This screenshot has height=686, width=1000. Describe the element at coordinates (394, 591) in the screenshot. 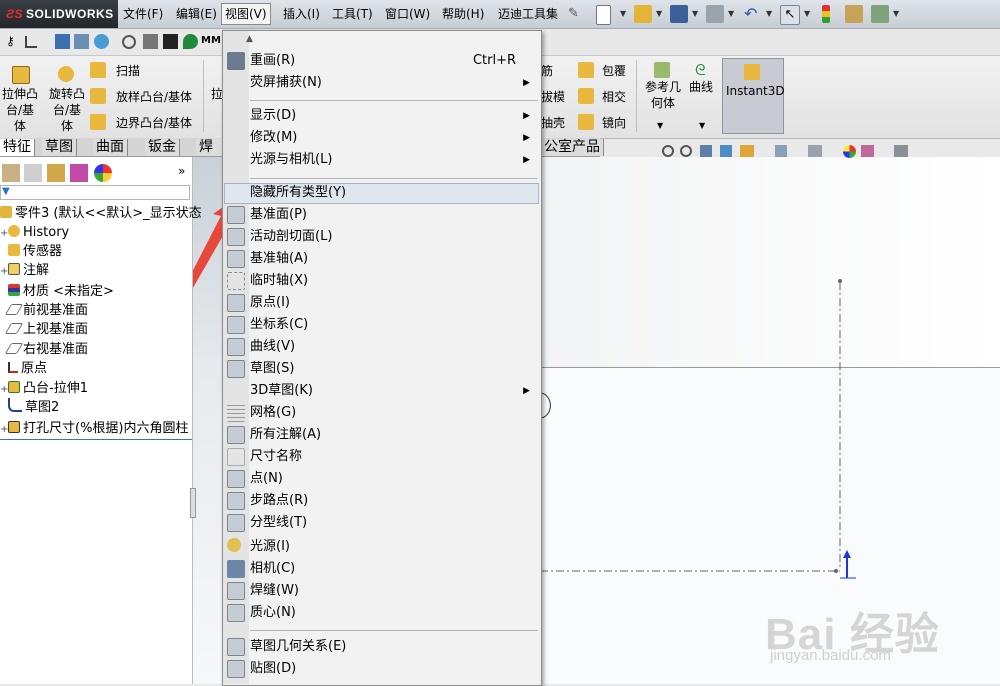

I see `menu-item-weld-beads: 焊缝(W)` at that location.